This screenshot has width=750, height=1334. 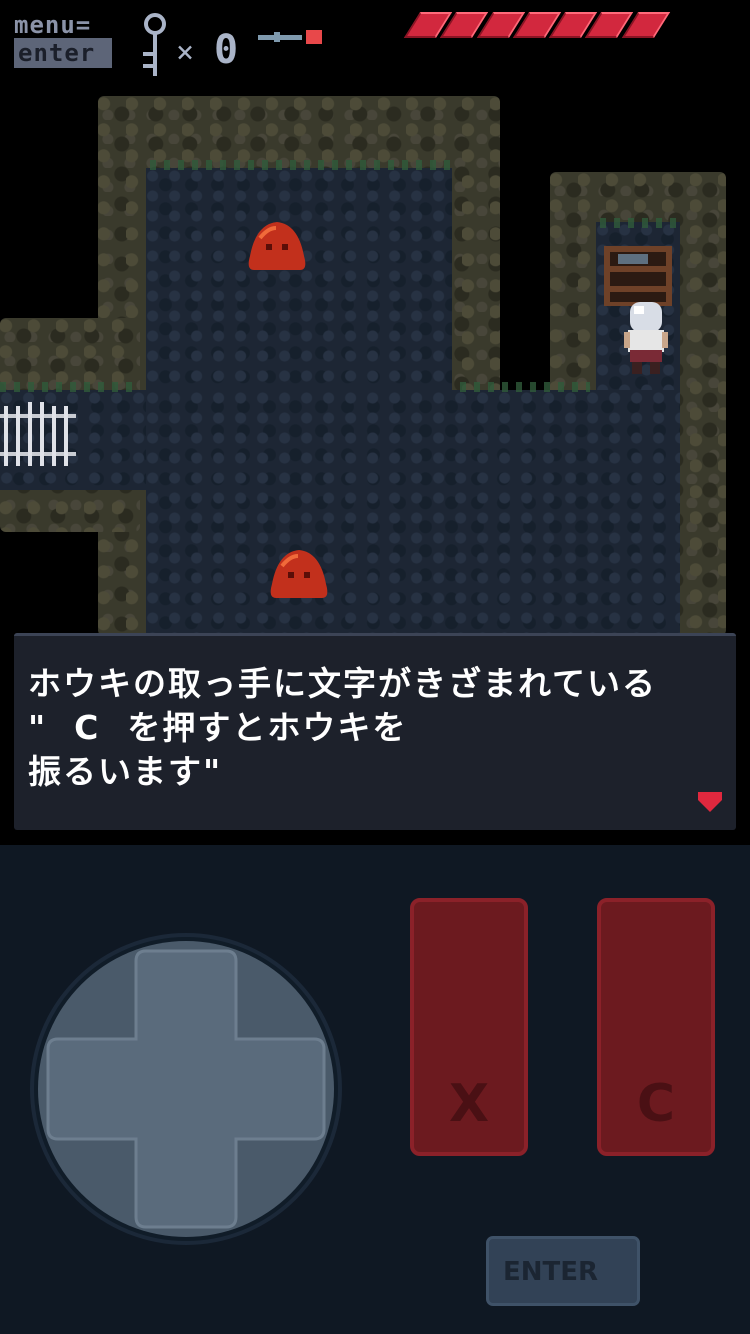 I want to click on player-character, so click(x=646, y=338).